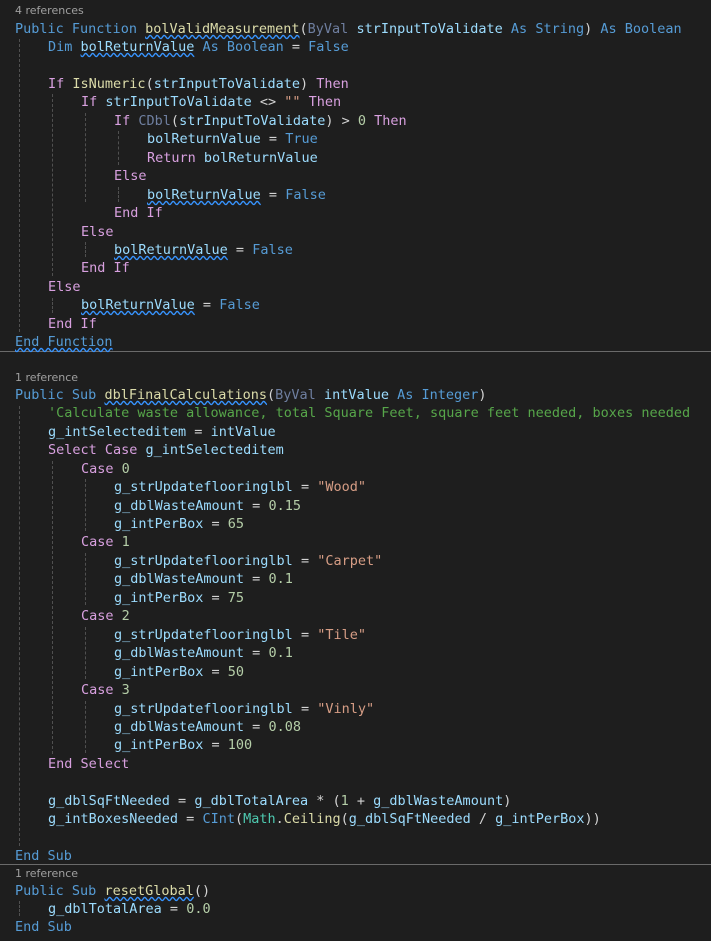 The height and width of the screenshot is (941, 711). What do you see at coordinates (355, 351) in the screenshot?
I see `method-separator` at bounding box center [355, 351].